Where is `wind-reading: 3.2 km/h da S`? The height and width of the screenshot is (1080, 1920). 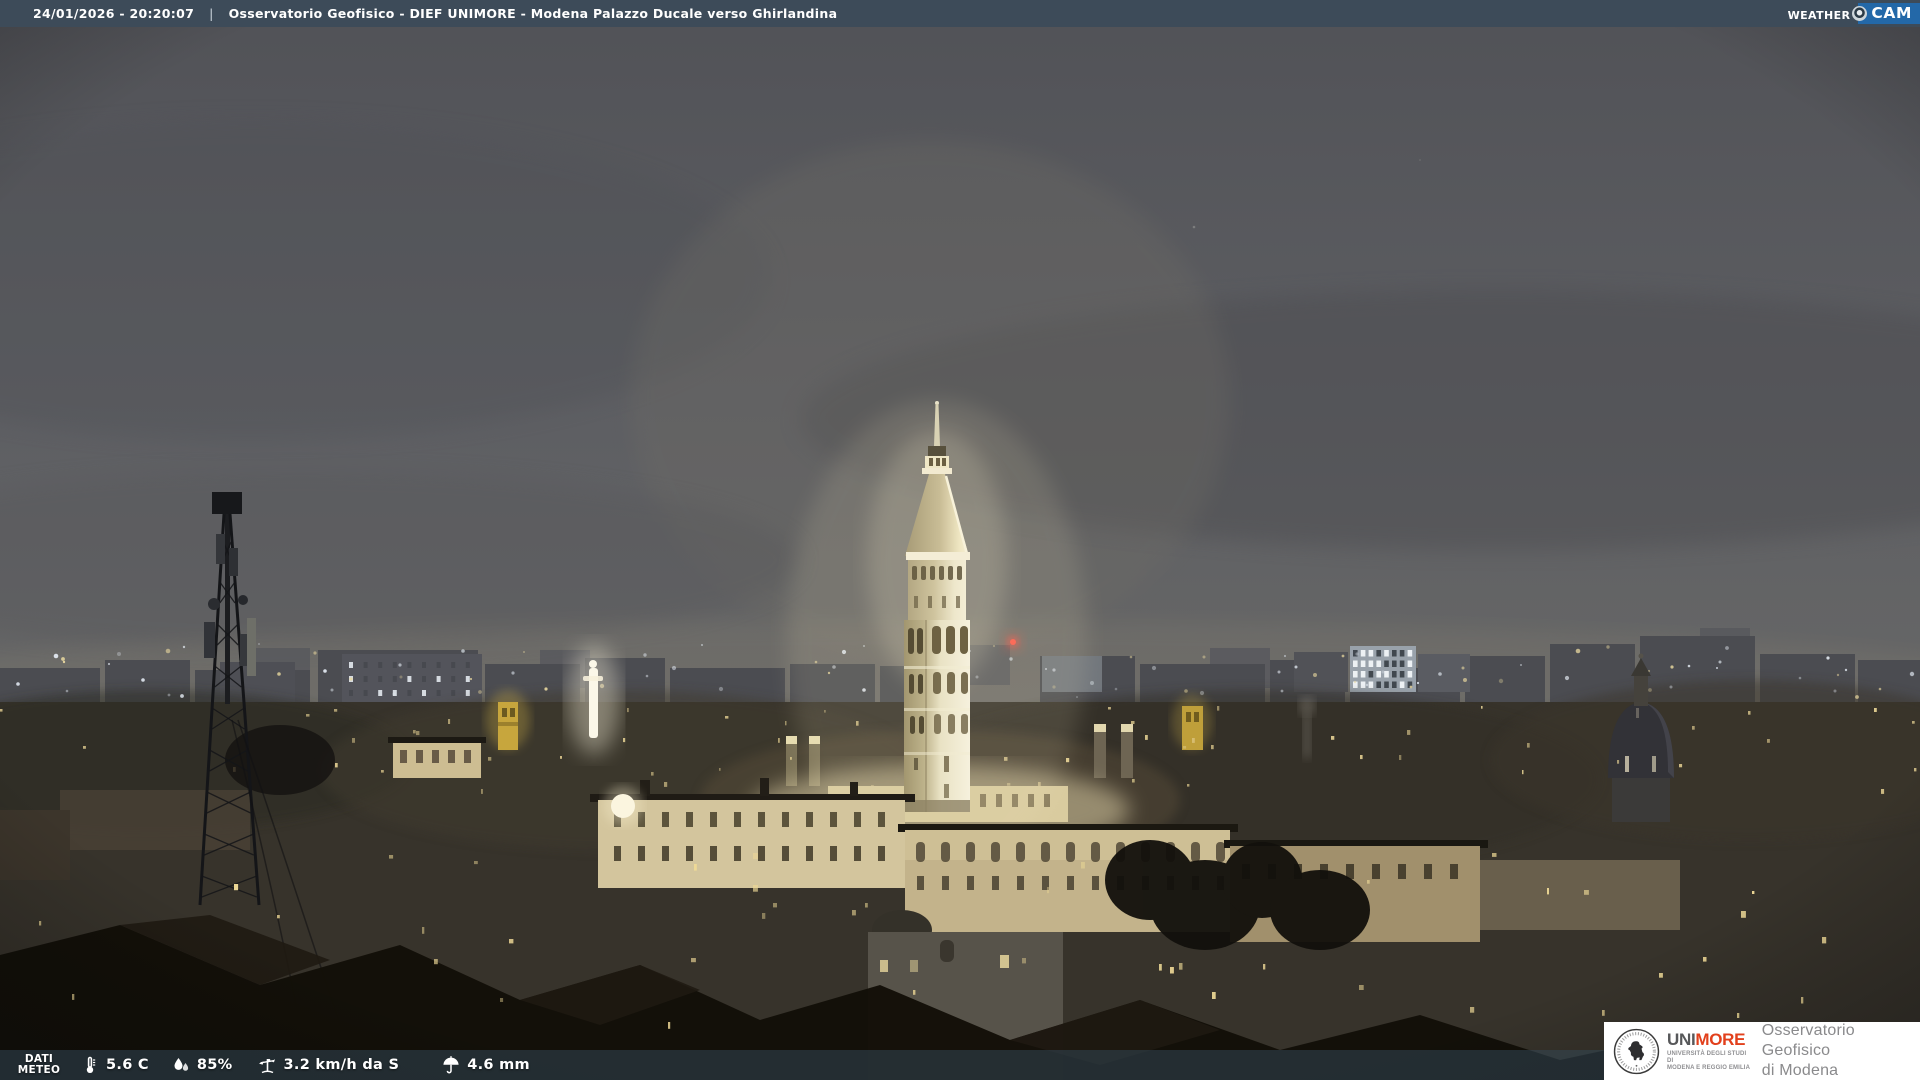
wind-reading: 3.2 km/h da S is located at coordinates (328, 1065).